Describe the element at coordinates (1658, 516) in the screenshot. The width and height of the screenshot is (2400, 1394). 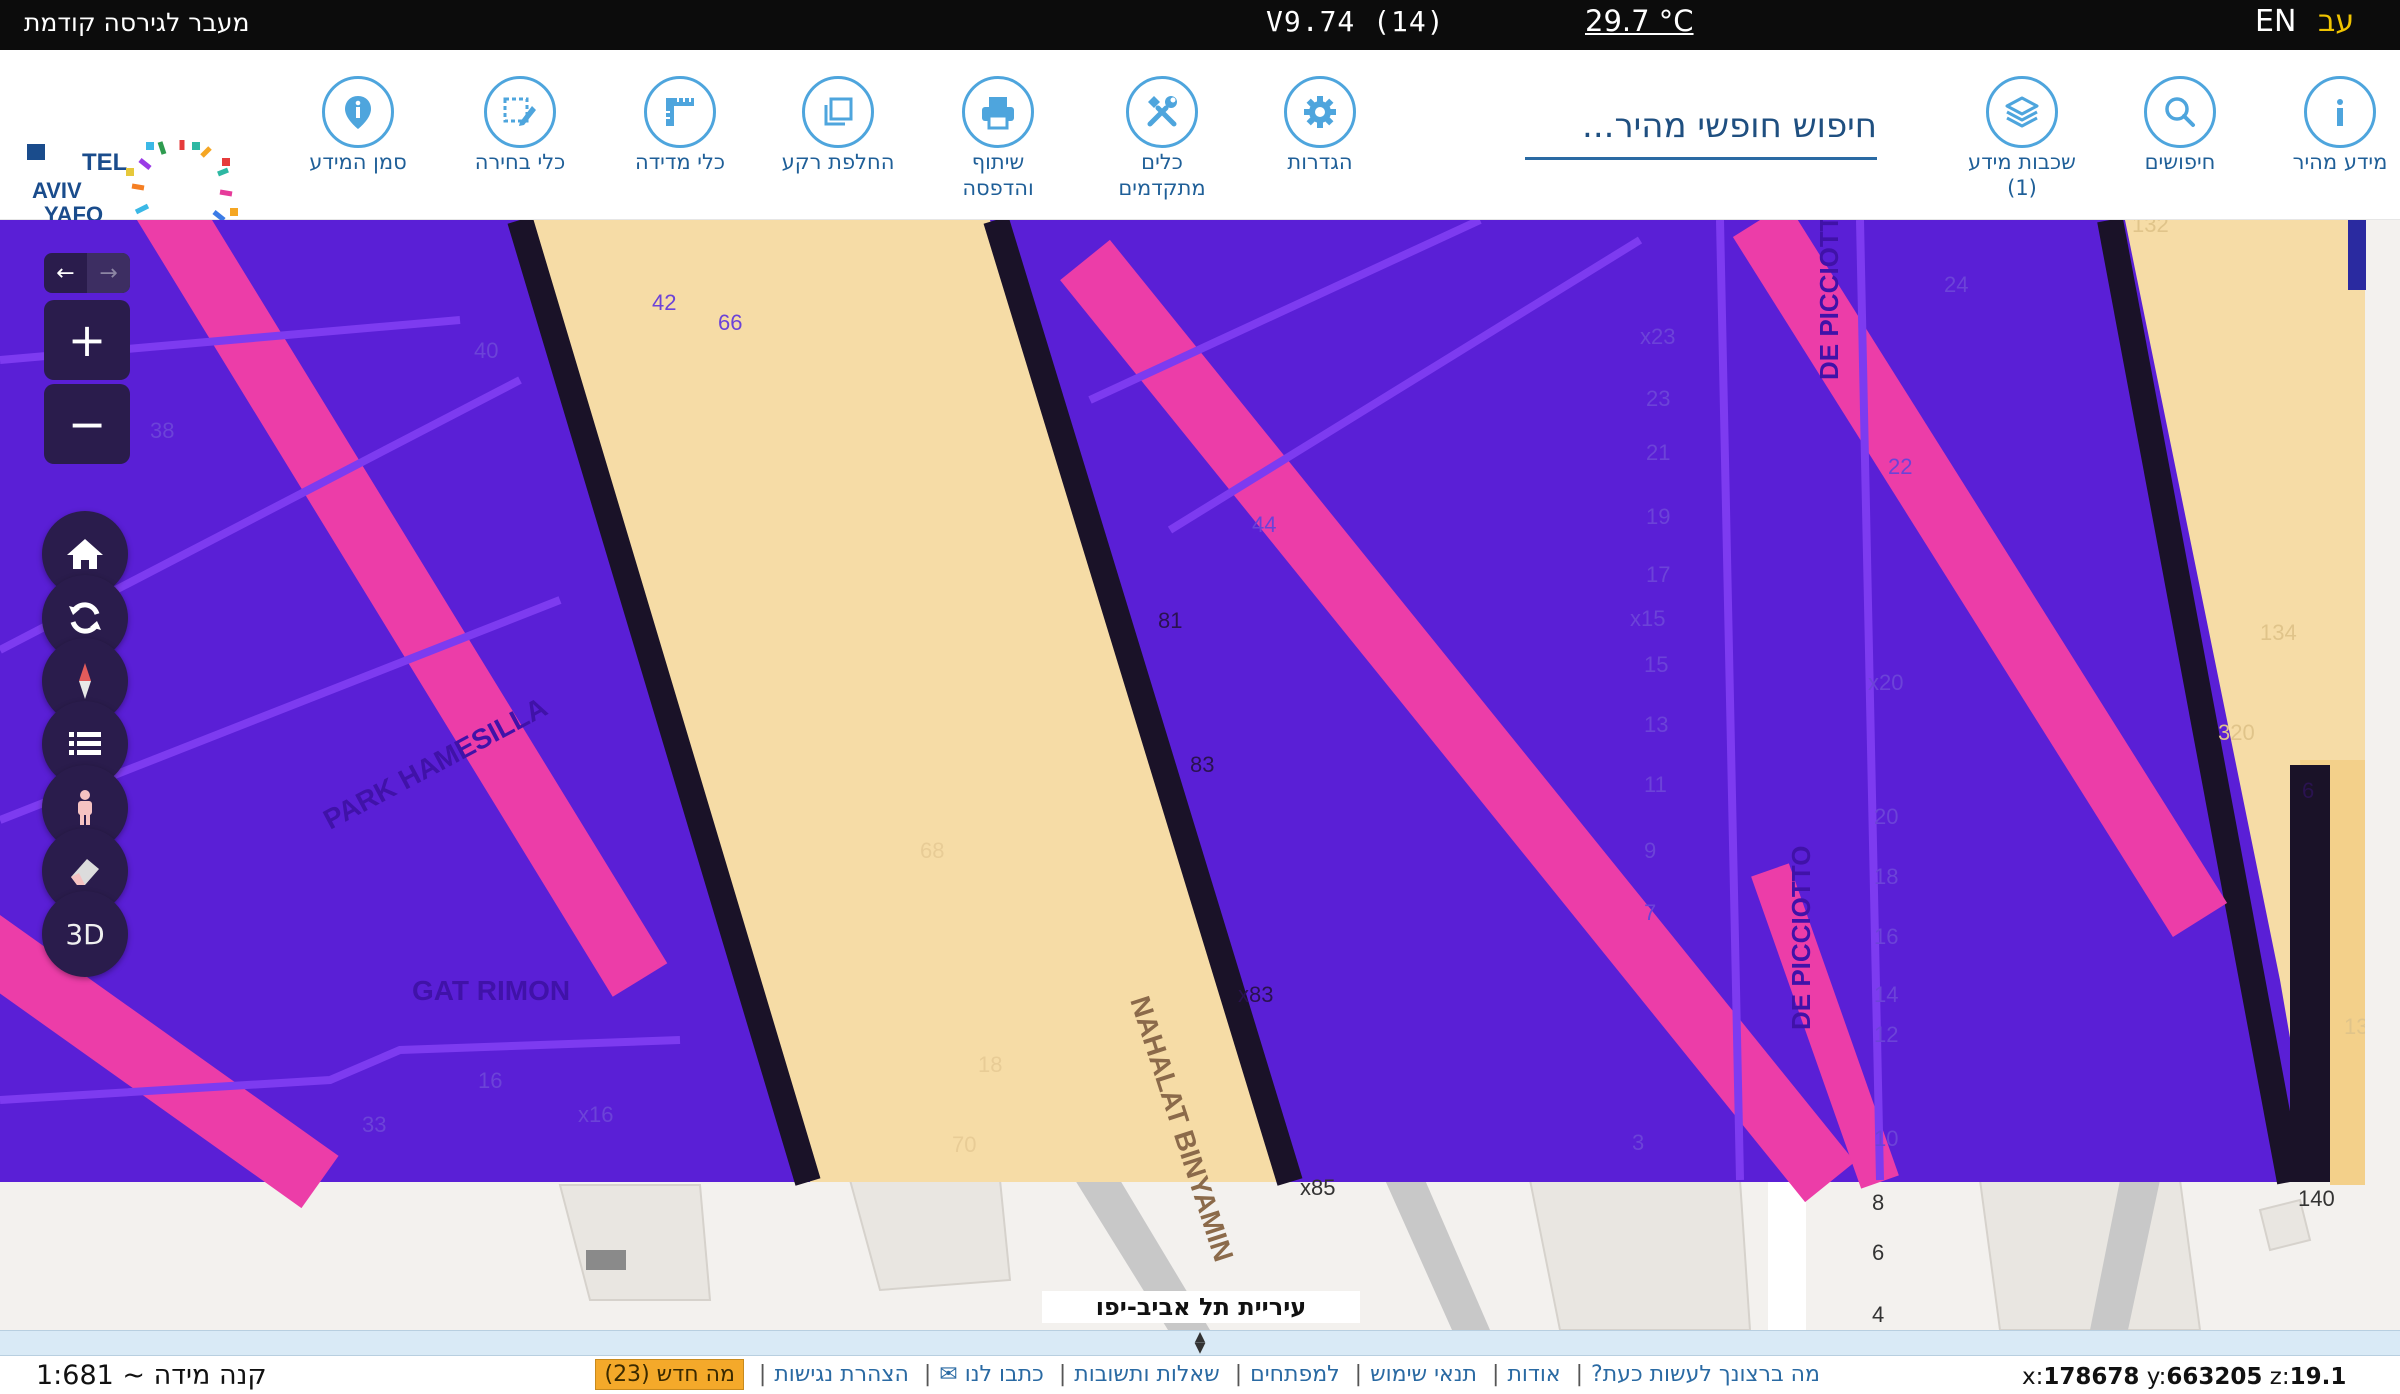
I see `house-number: 19` at that location.